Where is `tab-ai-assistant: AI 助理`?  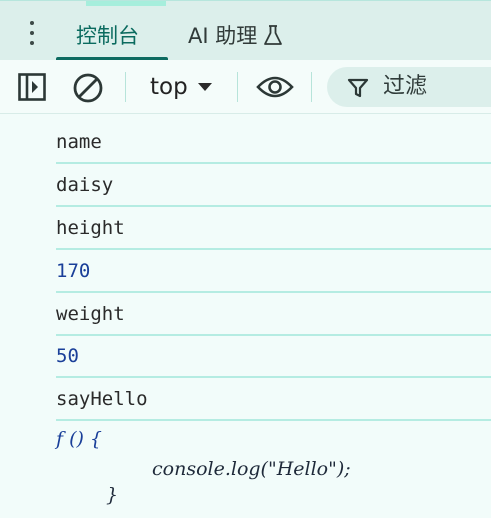 tab-ai-assistant: AI 助理 is located at coordinates (235, 38).